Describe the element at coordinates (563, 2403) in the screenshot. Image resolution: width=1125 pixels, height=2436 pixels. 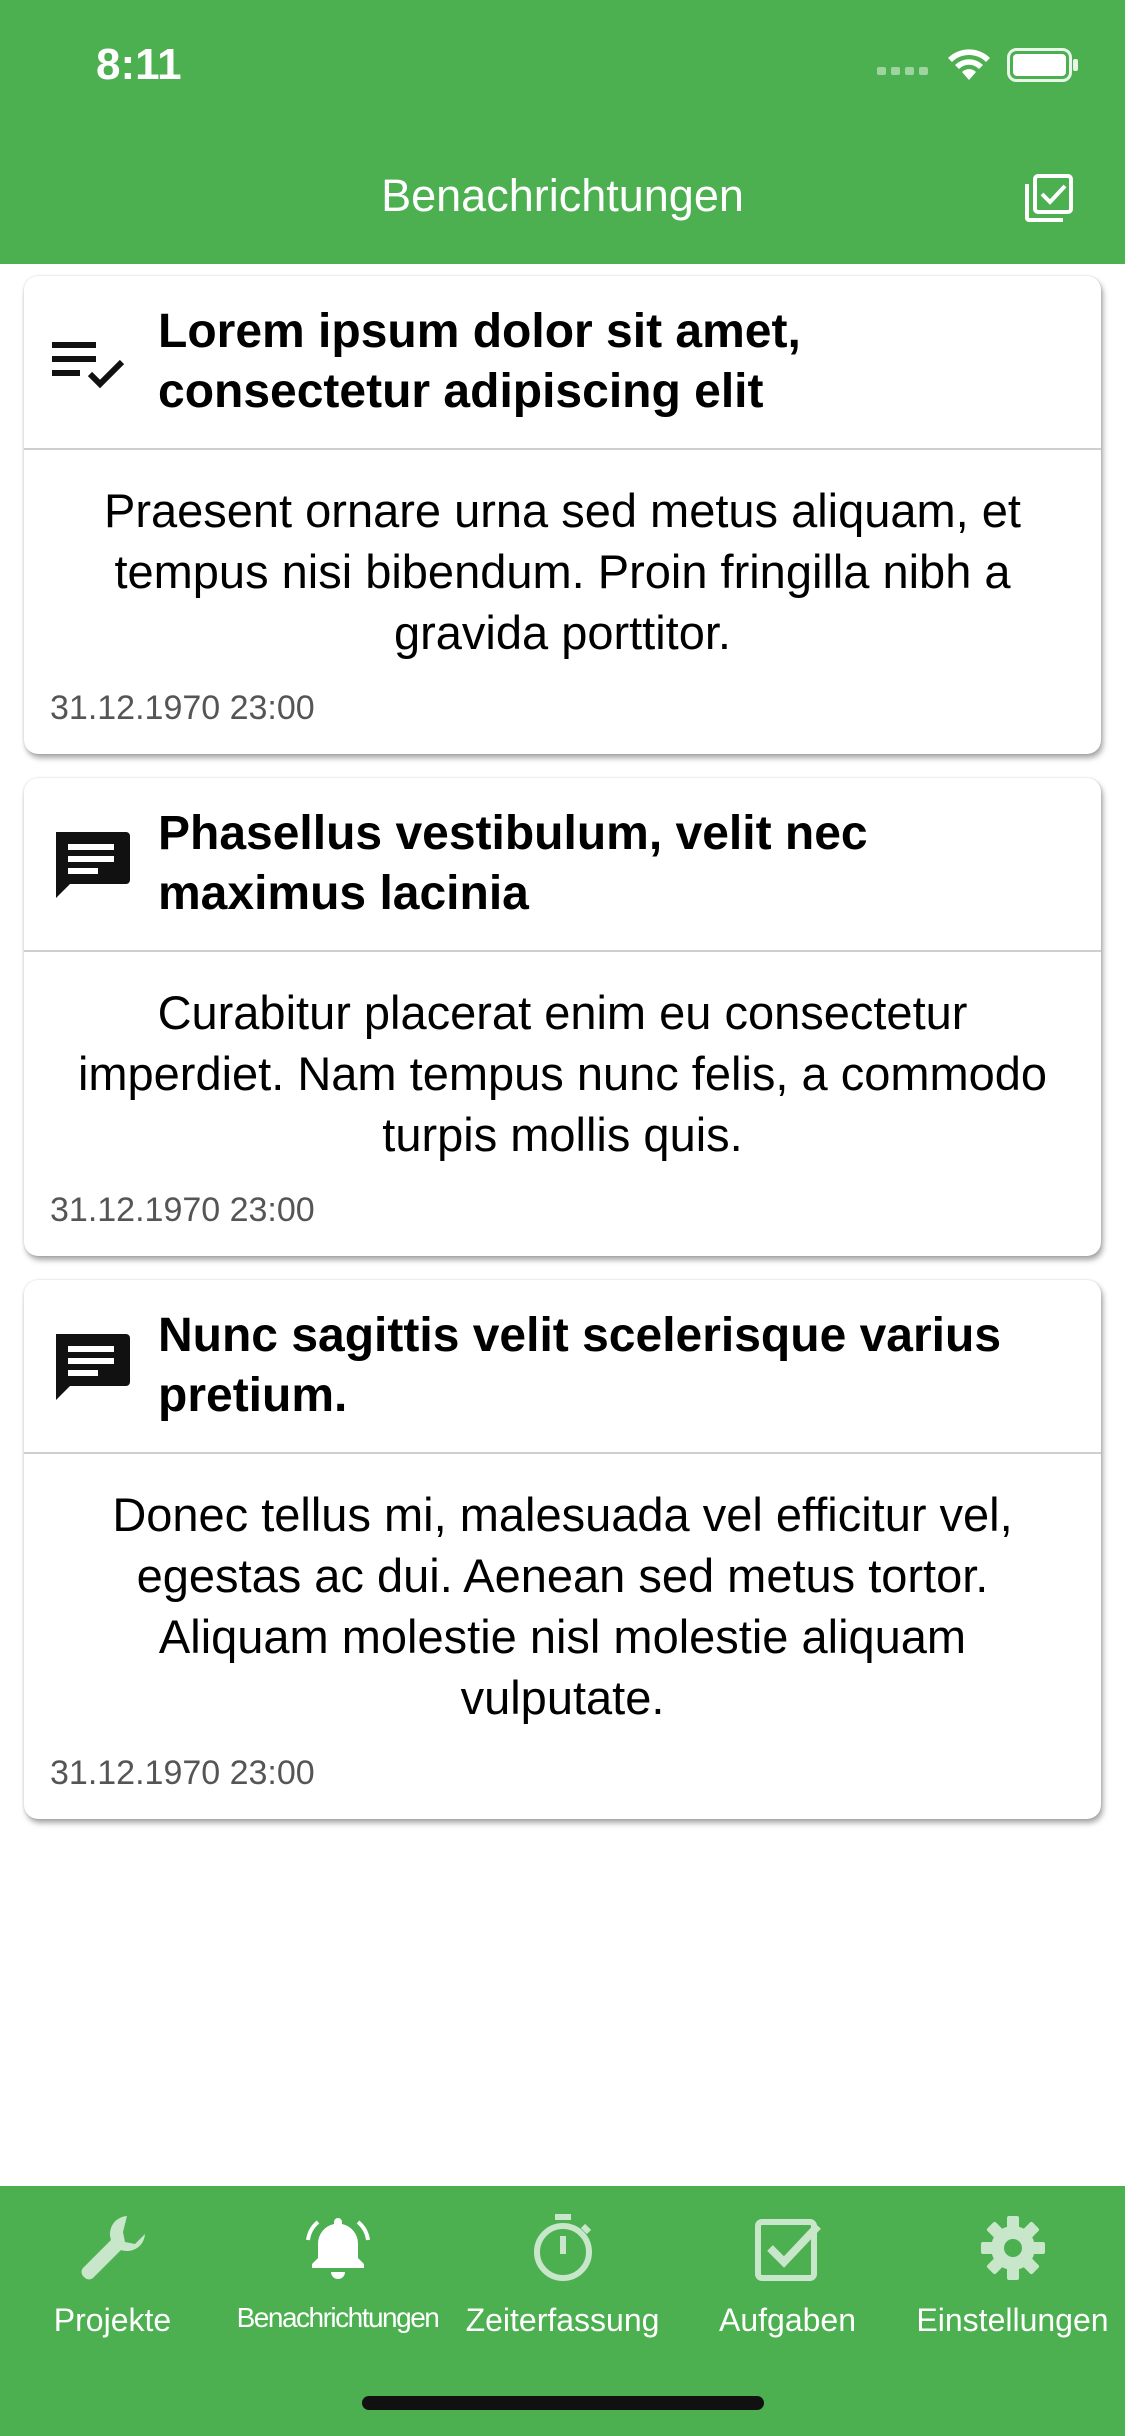
I see `home-indicator` at that location.